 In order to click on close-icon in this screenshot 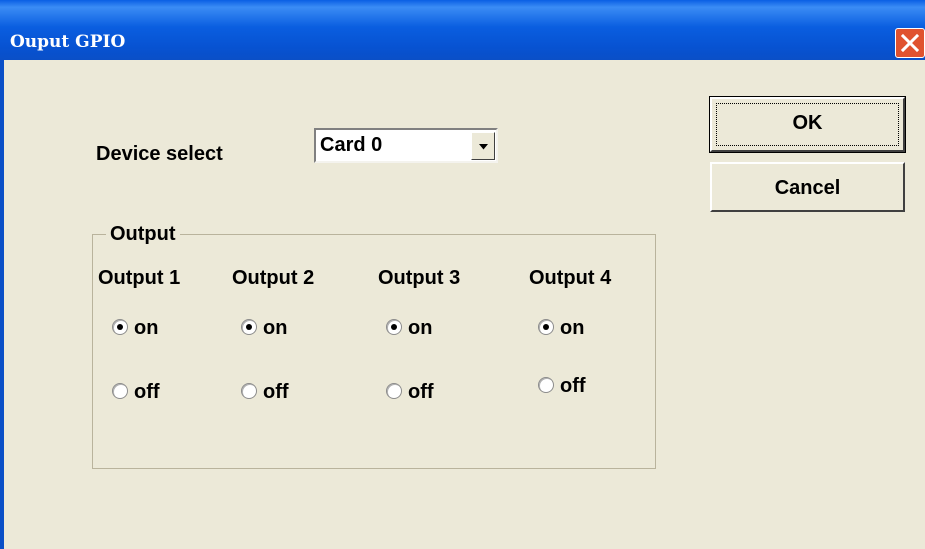, I will do `click(910, 43)`.